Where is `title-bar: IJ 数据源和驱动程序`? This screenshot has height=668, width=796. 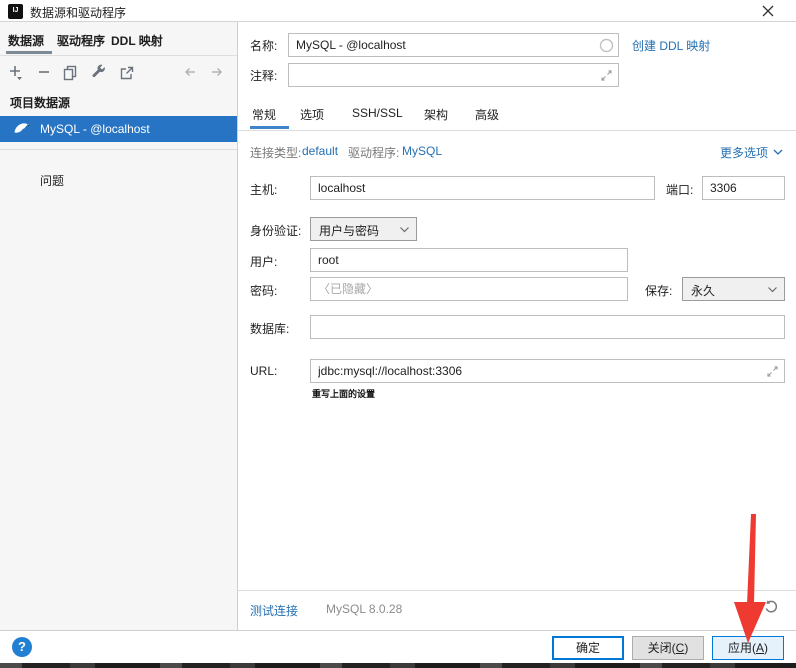
title-bar: IJ 数据源和驱动程序 is located at coordinates (398, 11).